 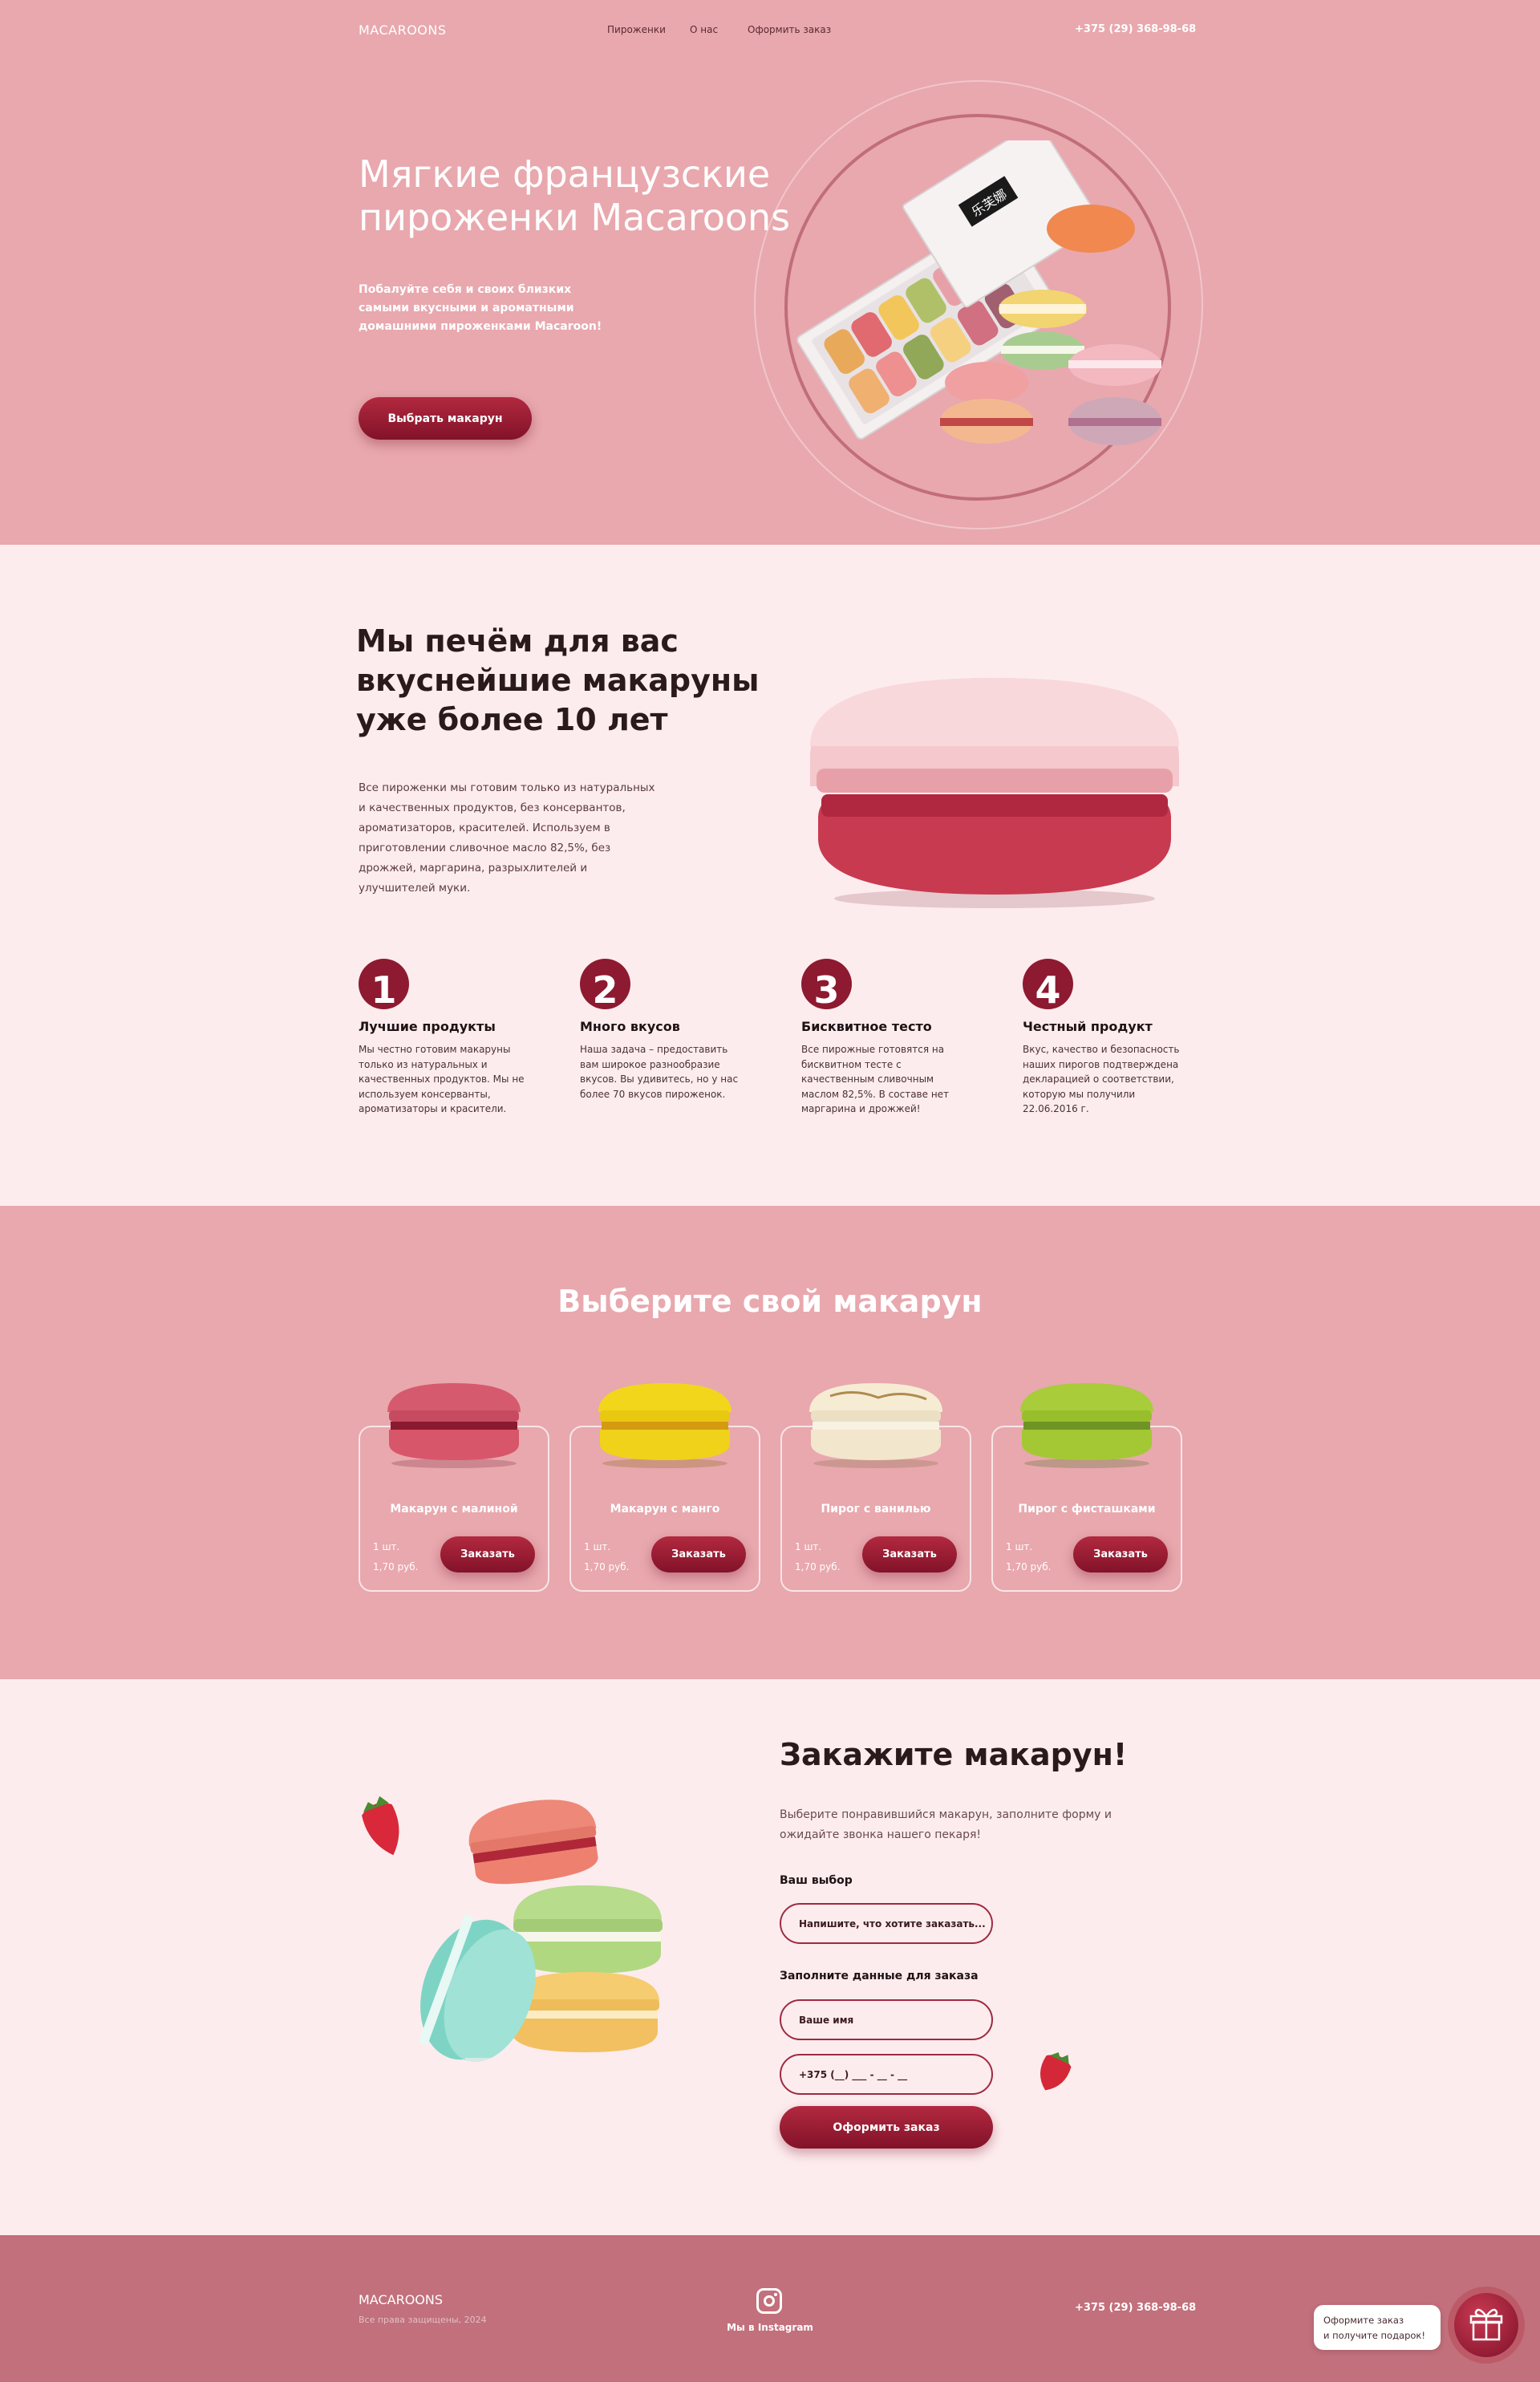 What do you see at coordinates (770, 2327) in the screenshot?
I see `instagram-link: Мы в Instagram` at bounding box center [770, 2327].